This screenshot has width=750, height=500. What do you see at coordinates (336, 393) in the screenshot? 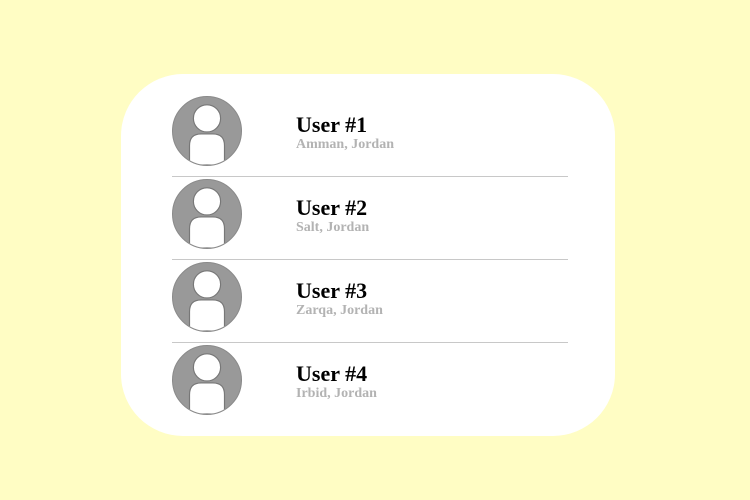
I see `user-location: Irbid, Jordan` at bounding box center [336, 393].